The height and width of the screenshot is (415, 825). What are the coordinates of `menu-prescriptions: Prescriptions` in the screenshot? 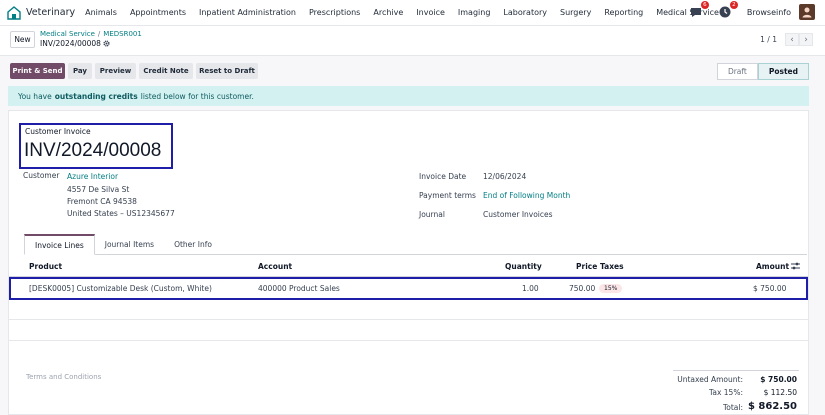 It's located at (334, 12).